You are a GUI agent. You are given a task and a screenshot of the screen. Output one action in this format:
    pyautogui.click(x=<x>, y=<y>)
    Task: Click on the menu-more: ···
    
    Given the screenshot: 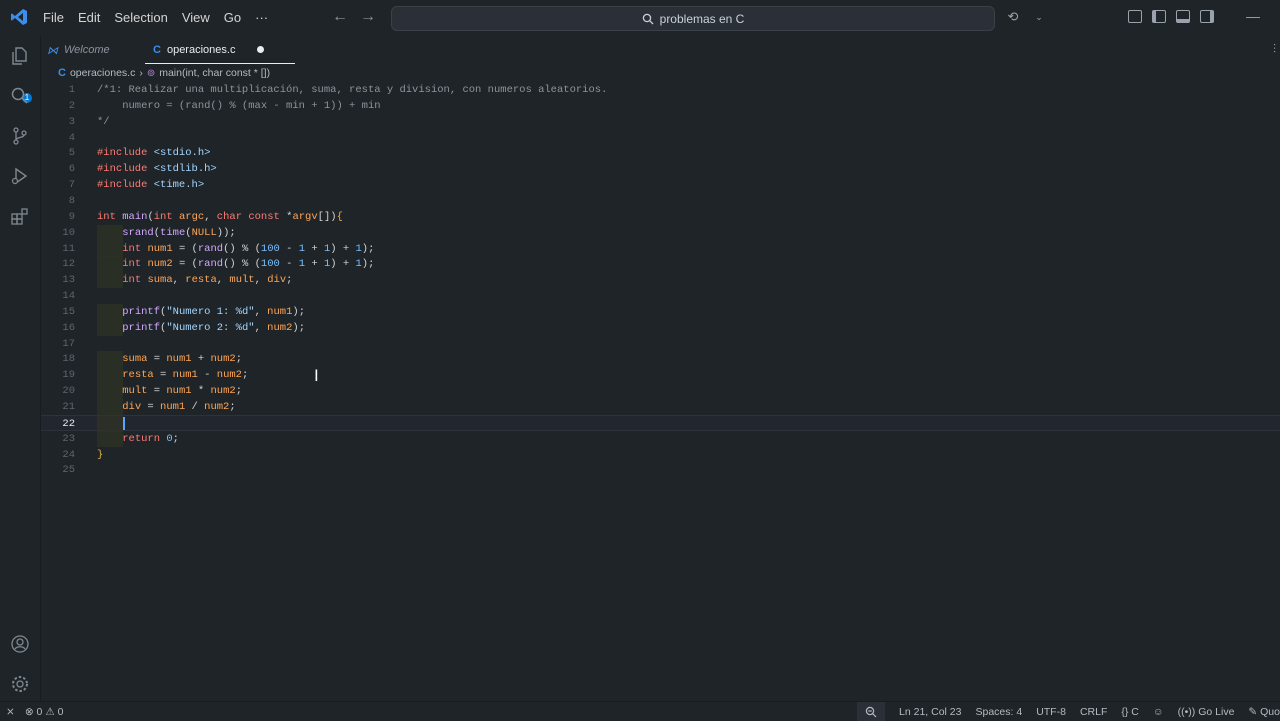 What is the action you would take?
    pyautogui.click(x=261, y=18)
    